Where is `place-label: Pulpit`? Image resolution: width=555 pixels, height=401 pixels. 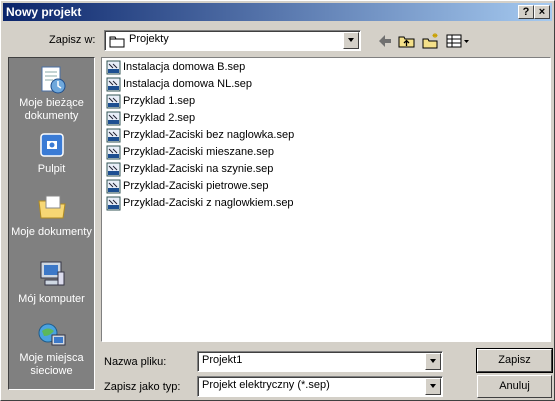
place-label: Pulpit is located at coordinates (51, 169).